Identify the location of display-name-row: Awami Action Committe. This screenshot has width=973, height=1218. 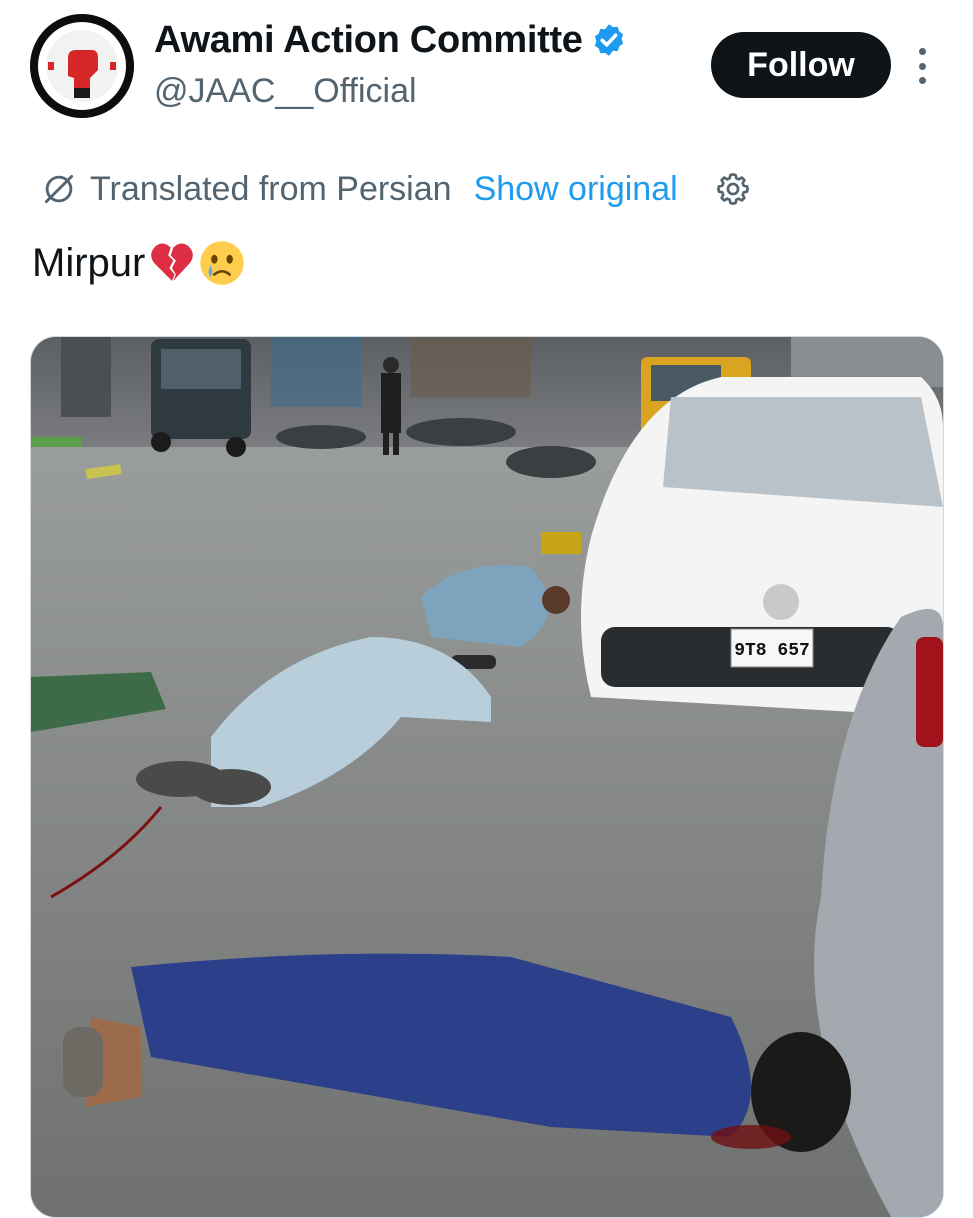
(390, 40).